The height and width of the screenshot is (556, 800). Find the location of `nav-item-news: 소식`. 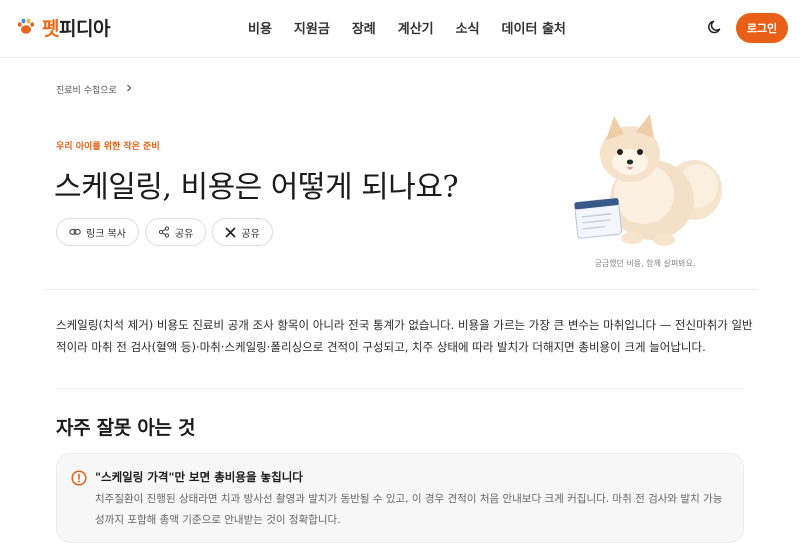

nav-item-news: 소식 is located at coordinates (468, 27).